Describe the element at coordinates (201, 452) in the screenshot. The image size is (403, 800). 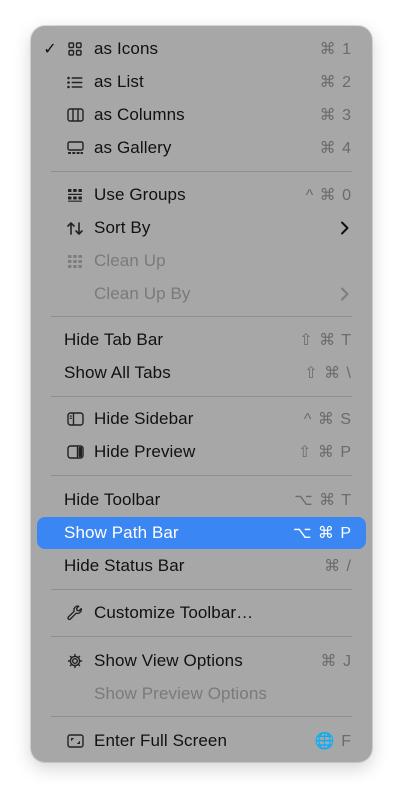
I see `menu-item-hide-preview: Hide Preview ⇧ ⌘ P` at that location.